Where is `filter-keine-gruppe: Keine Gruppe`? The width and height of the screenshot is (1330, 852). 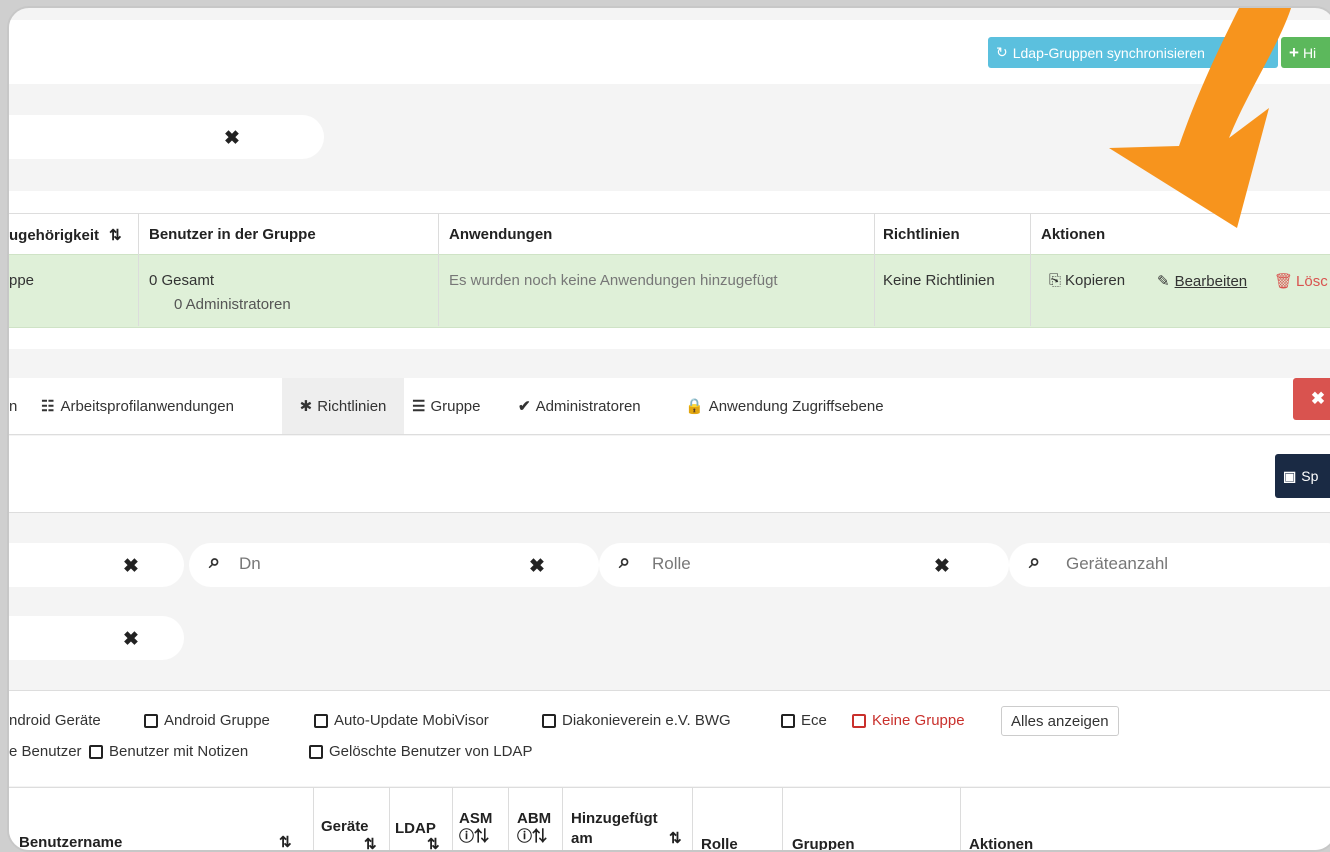 filter-keine-gruppe: Keine Gruppe is located at coordinates (908, 720).